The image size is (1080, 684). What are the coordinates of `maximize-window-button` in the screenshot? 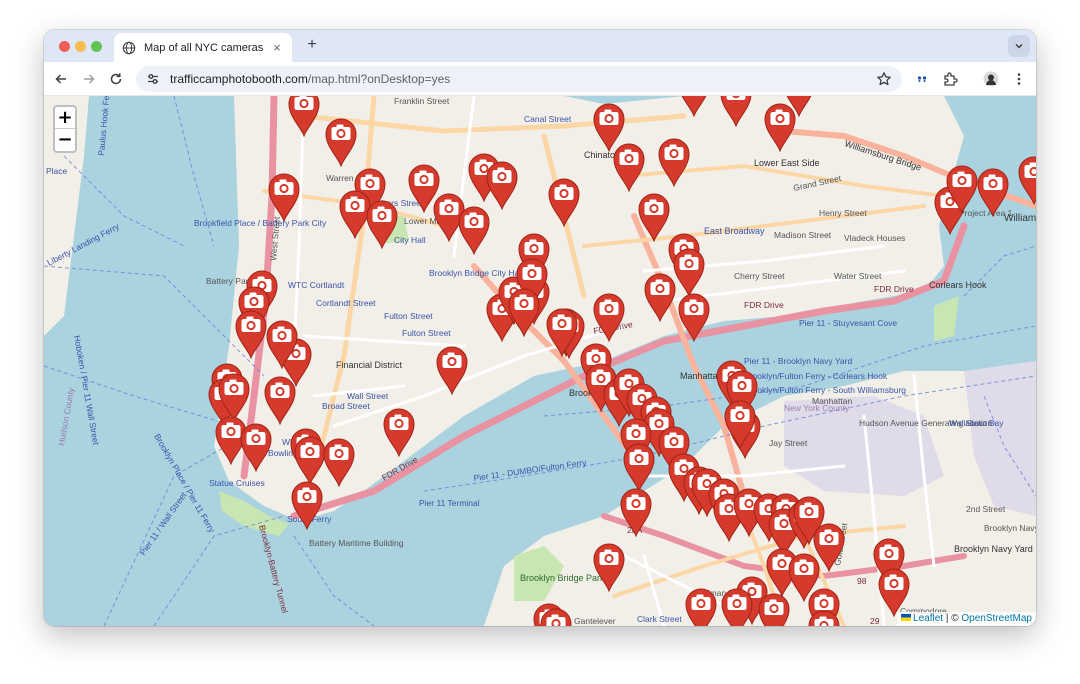 It's located at (96, 46).